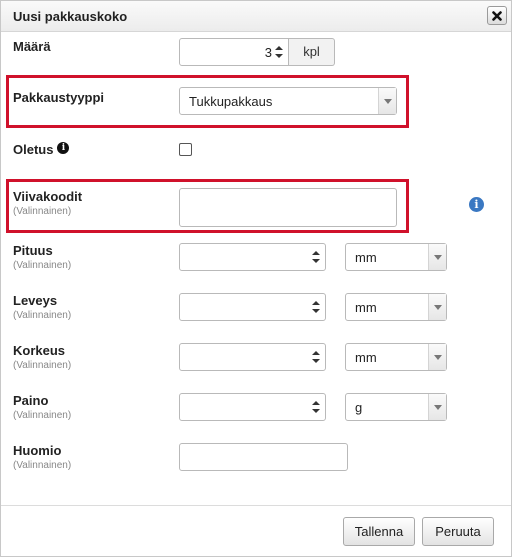  I want to click on note-input, so click(263, 457).